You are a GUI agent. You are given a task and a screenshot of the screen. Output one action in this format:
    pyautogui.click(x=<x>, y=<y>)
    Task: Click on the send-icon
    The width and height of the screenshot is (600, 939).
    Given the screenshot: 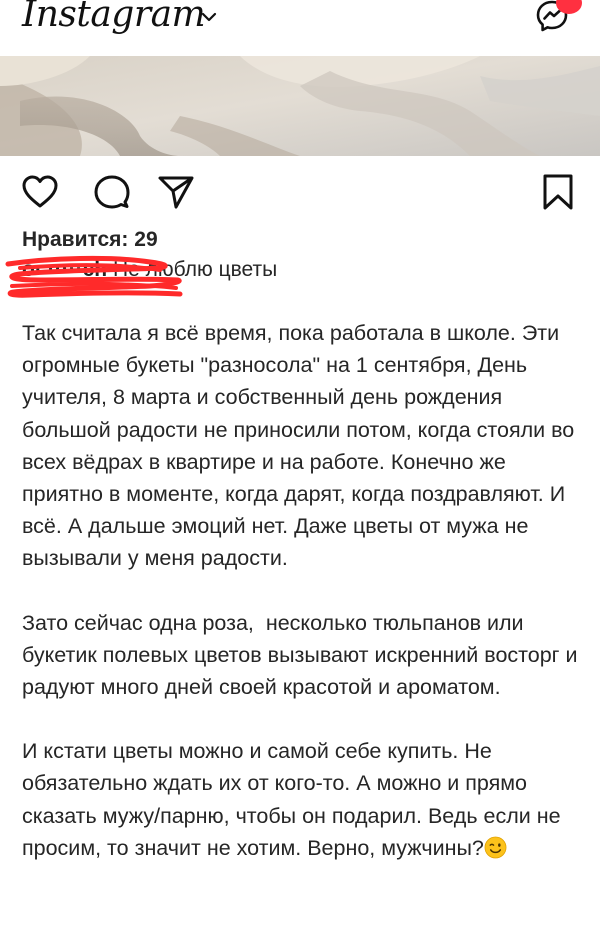 What is the action you would take?
    pyautogui.click(x=176, y=192)
    